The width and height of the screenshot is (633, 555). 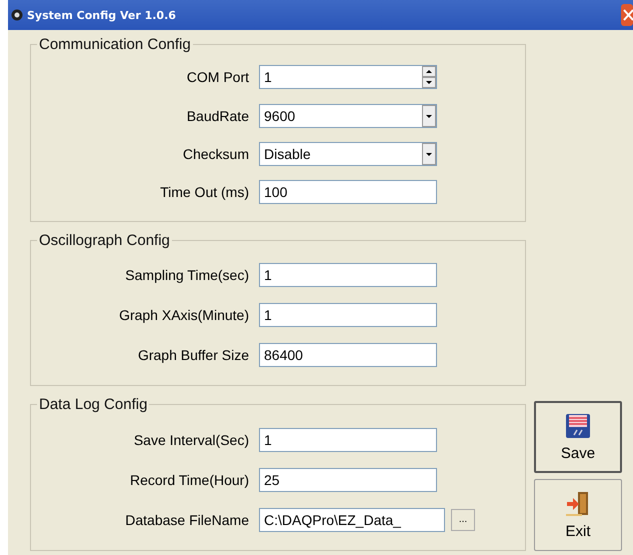 What do you see at coordinates (627, 15) in the screenshot?
I see `close-icon` at bounding box center [627, 15].